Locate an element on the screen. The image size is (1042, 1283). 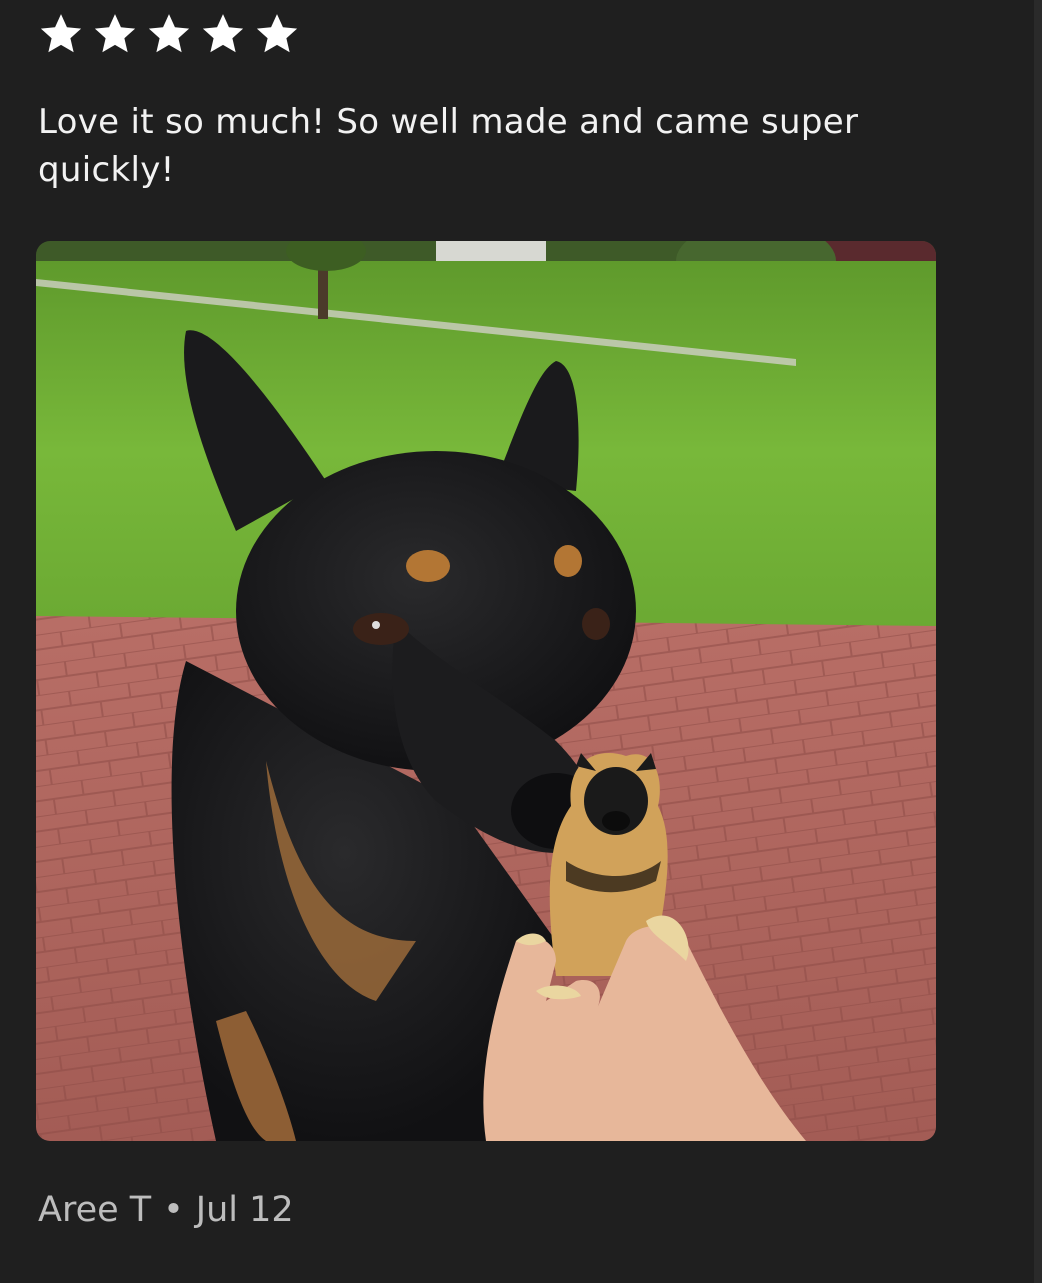
scroll-edge is located at coordinates (1038, 641).